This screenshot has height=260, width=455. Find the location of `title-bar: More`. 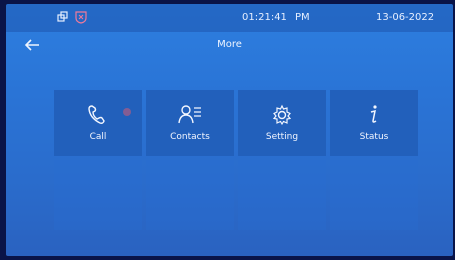

title-bar: More is located at coordinates (229, 45).